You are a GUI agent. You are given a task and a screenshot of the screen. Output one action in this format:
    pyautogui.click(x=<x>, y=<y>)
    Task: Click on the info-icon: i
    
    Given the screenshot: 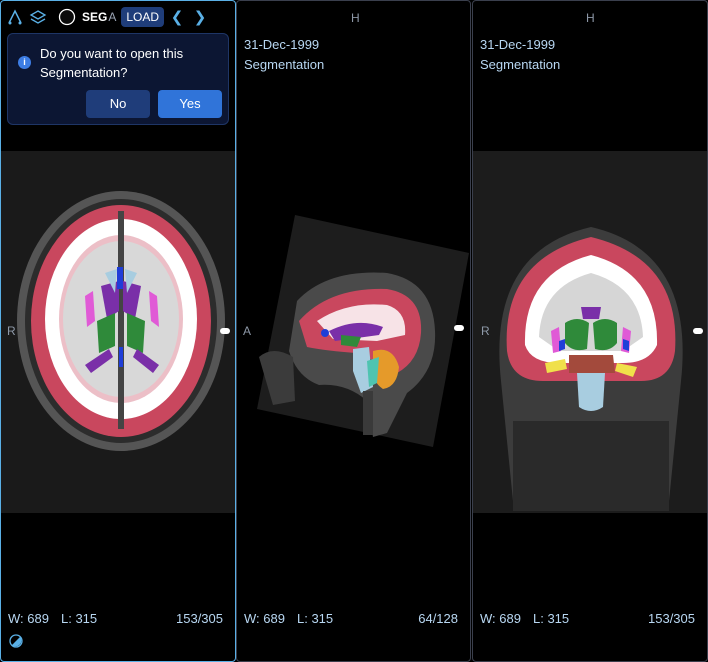 What is the action you would take?
    pyautogui.click(x=24, y=62)
    